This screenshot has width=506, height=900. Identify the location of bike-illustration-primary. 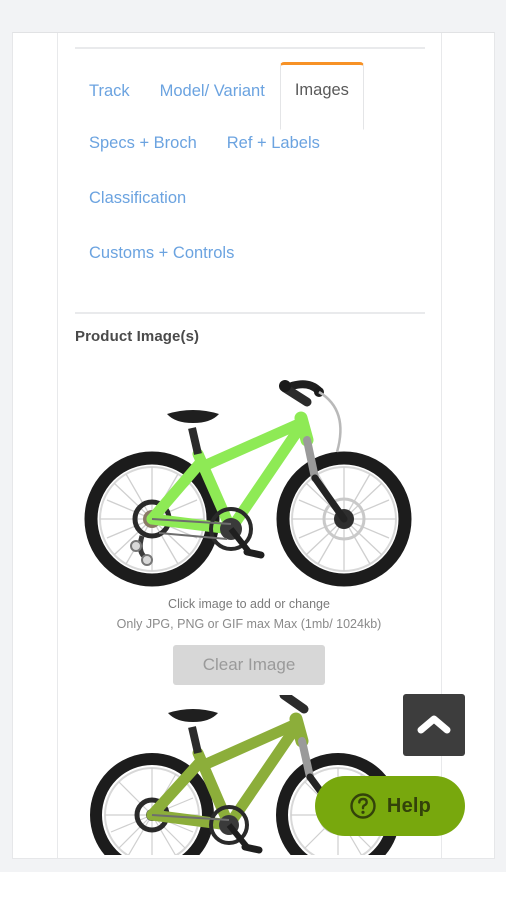
(248, 482).